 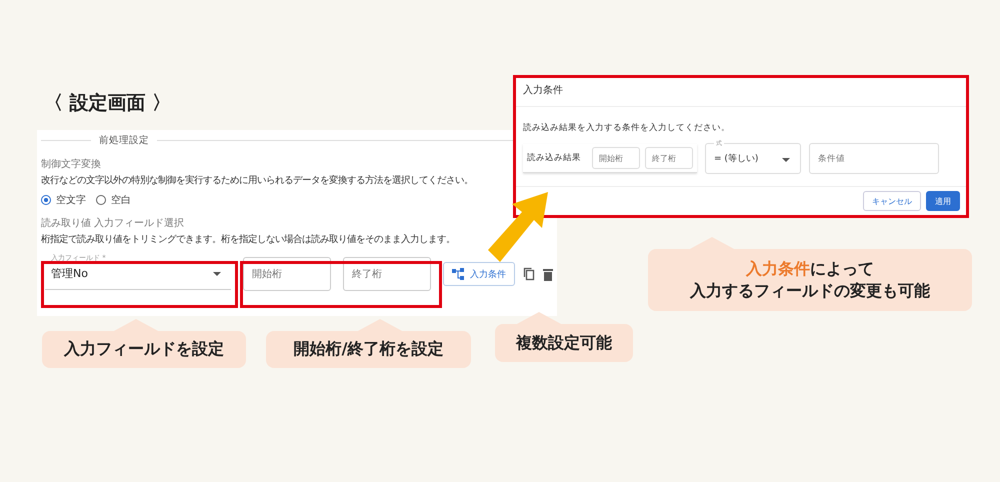 What do you see at coordinates (113, 200) in the screenshot?
I see `radio-option: 空白` at bounding box center [113, 200].